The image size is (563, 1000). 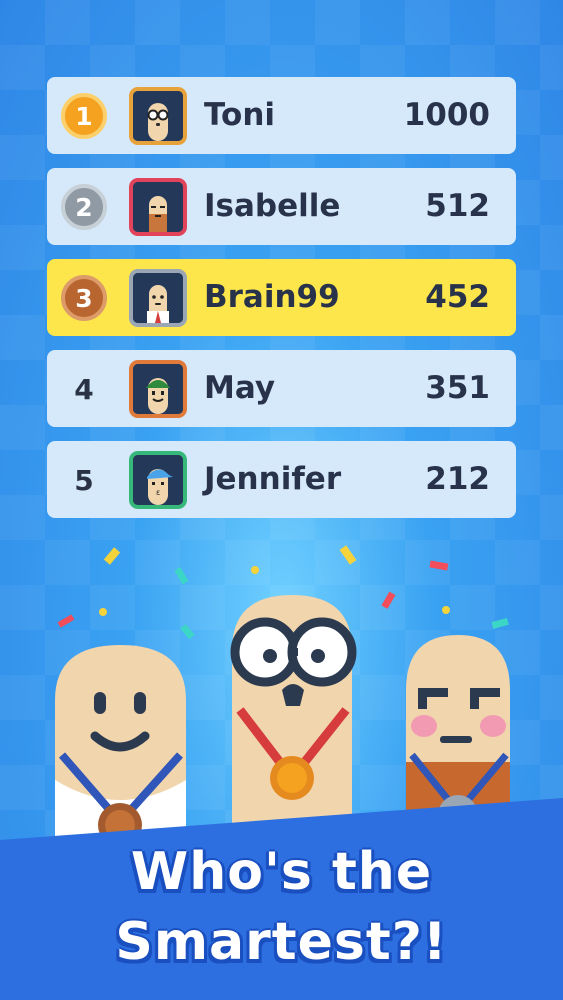 I want to click on silver-medal-icon: 2, so click(x=84, y=207).